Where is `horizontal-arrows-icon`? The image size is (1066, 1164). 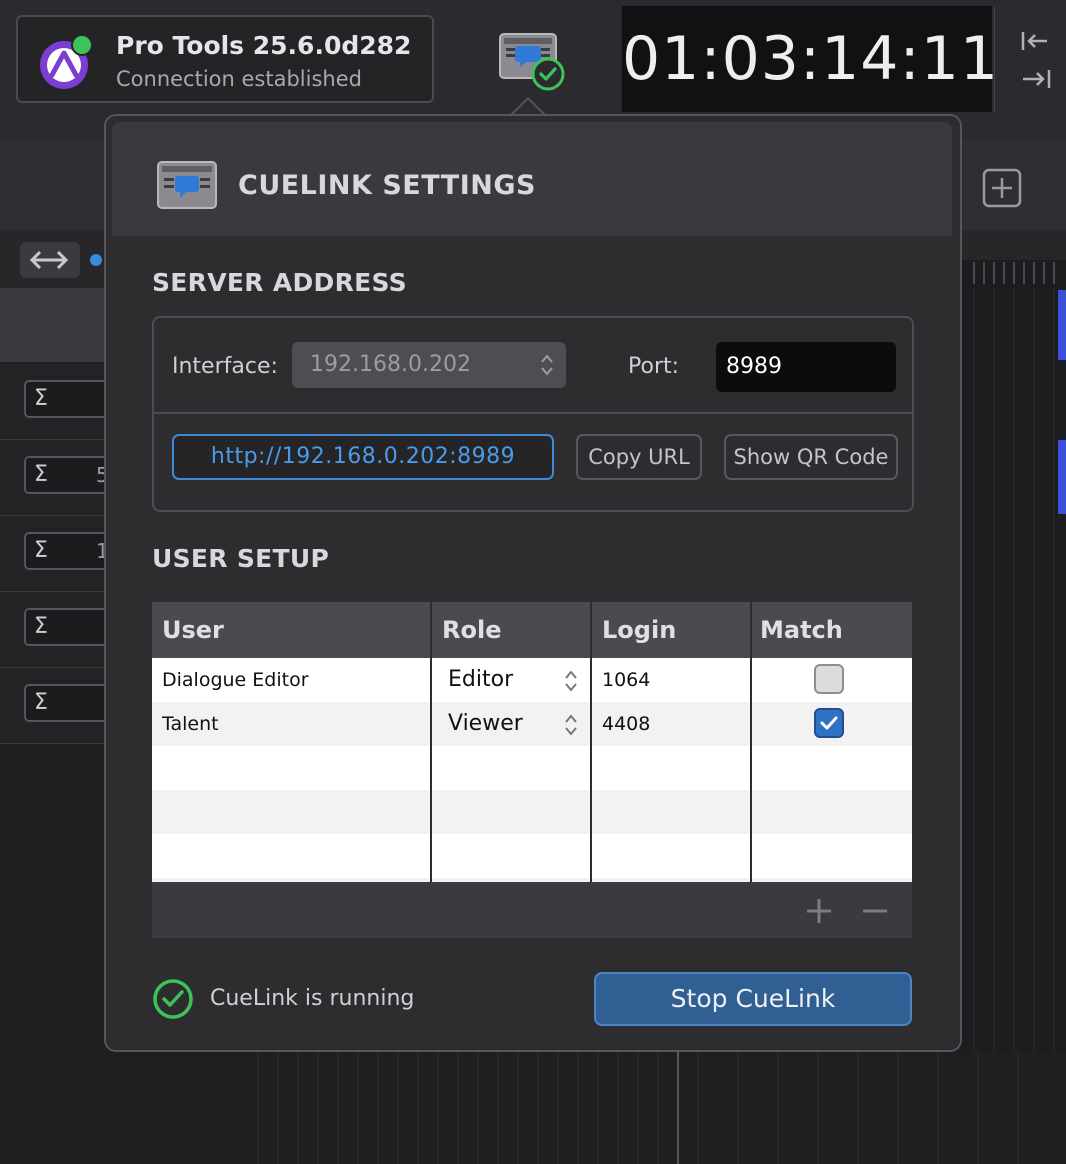 horizontal-arrows-icon is located at coordinates (49, 260).